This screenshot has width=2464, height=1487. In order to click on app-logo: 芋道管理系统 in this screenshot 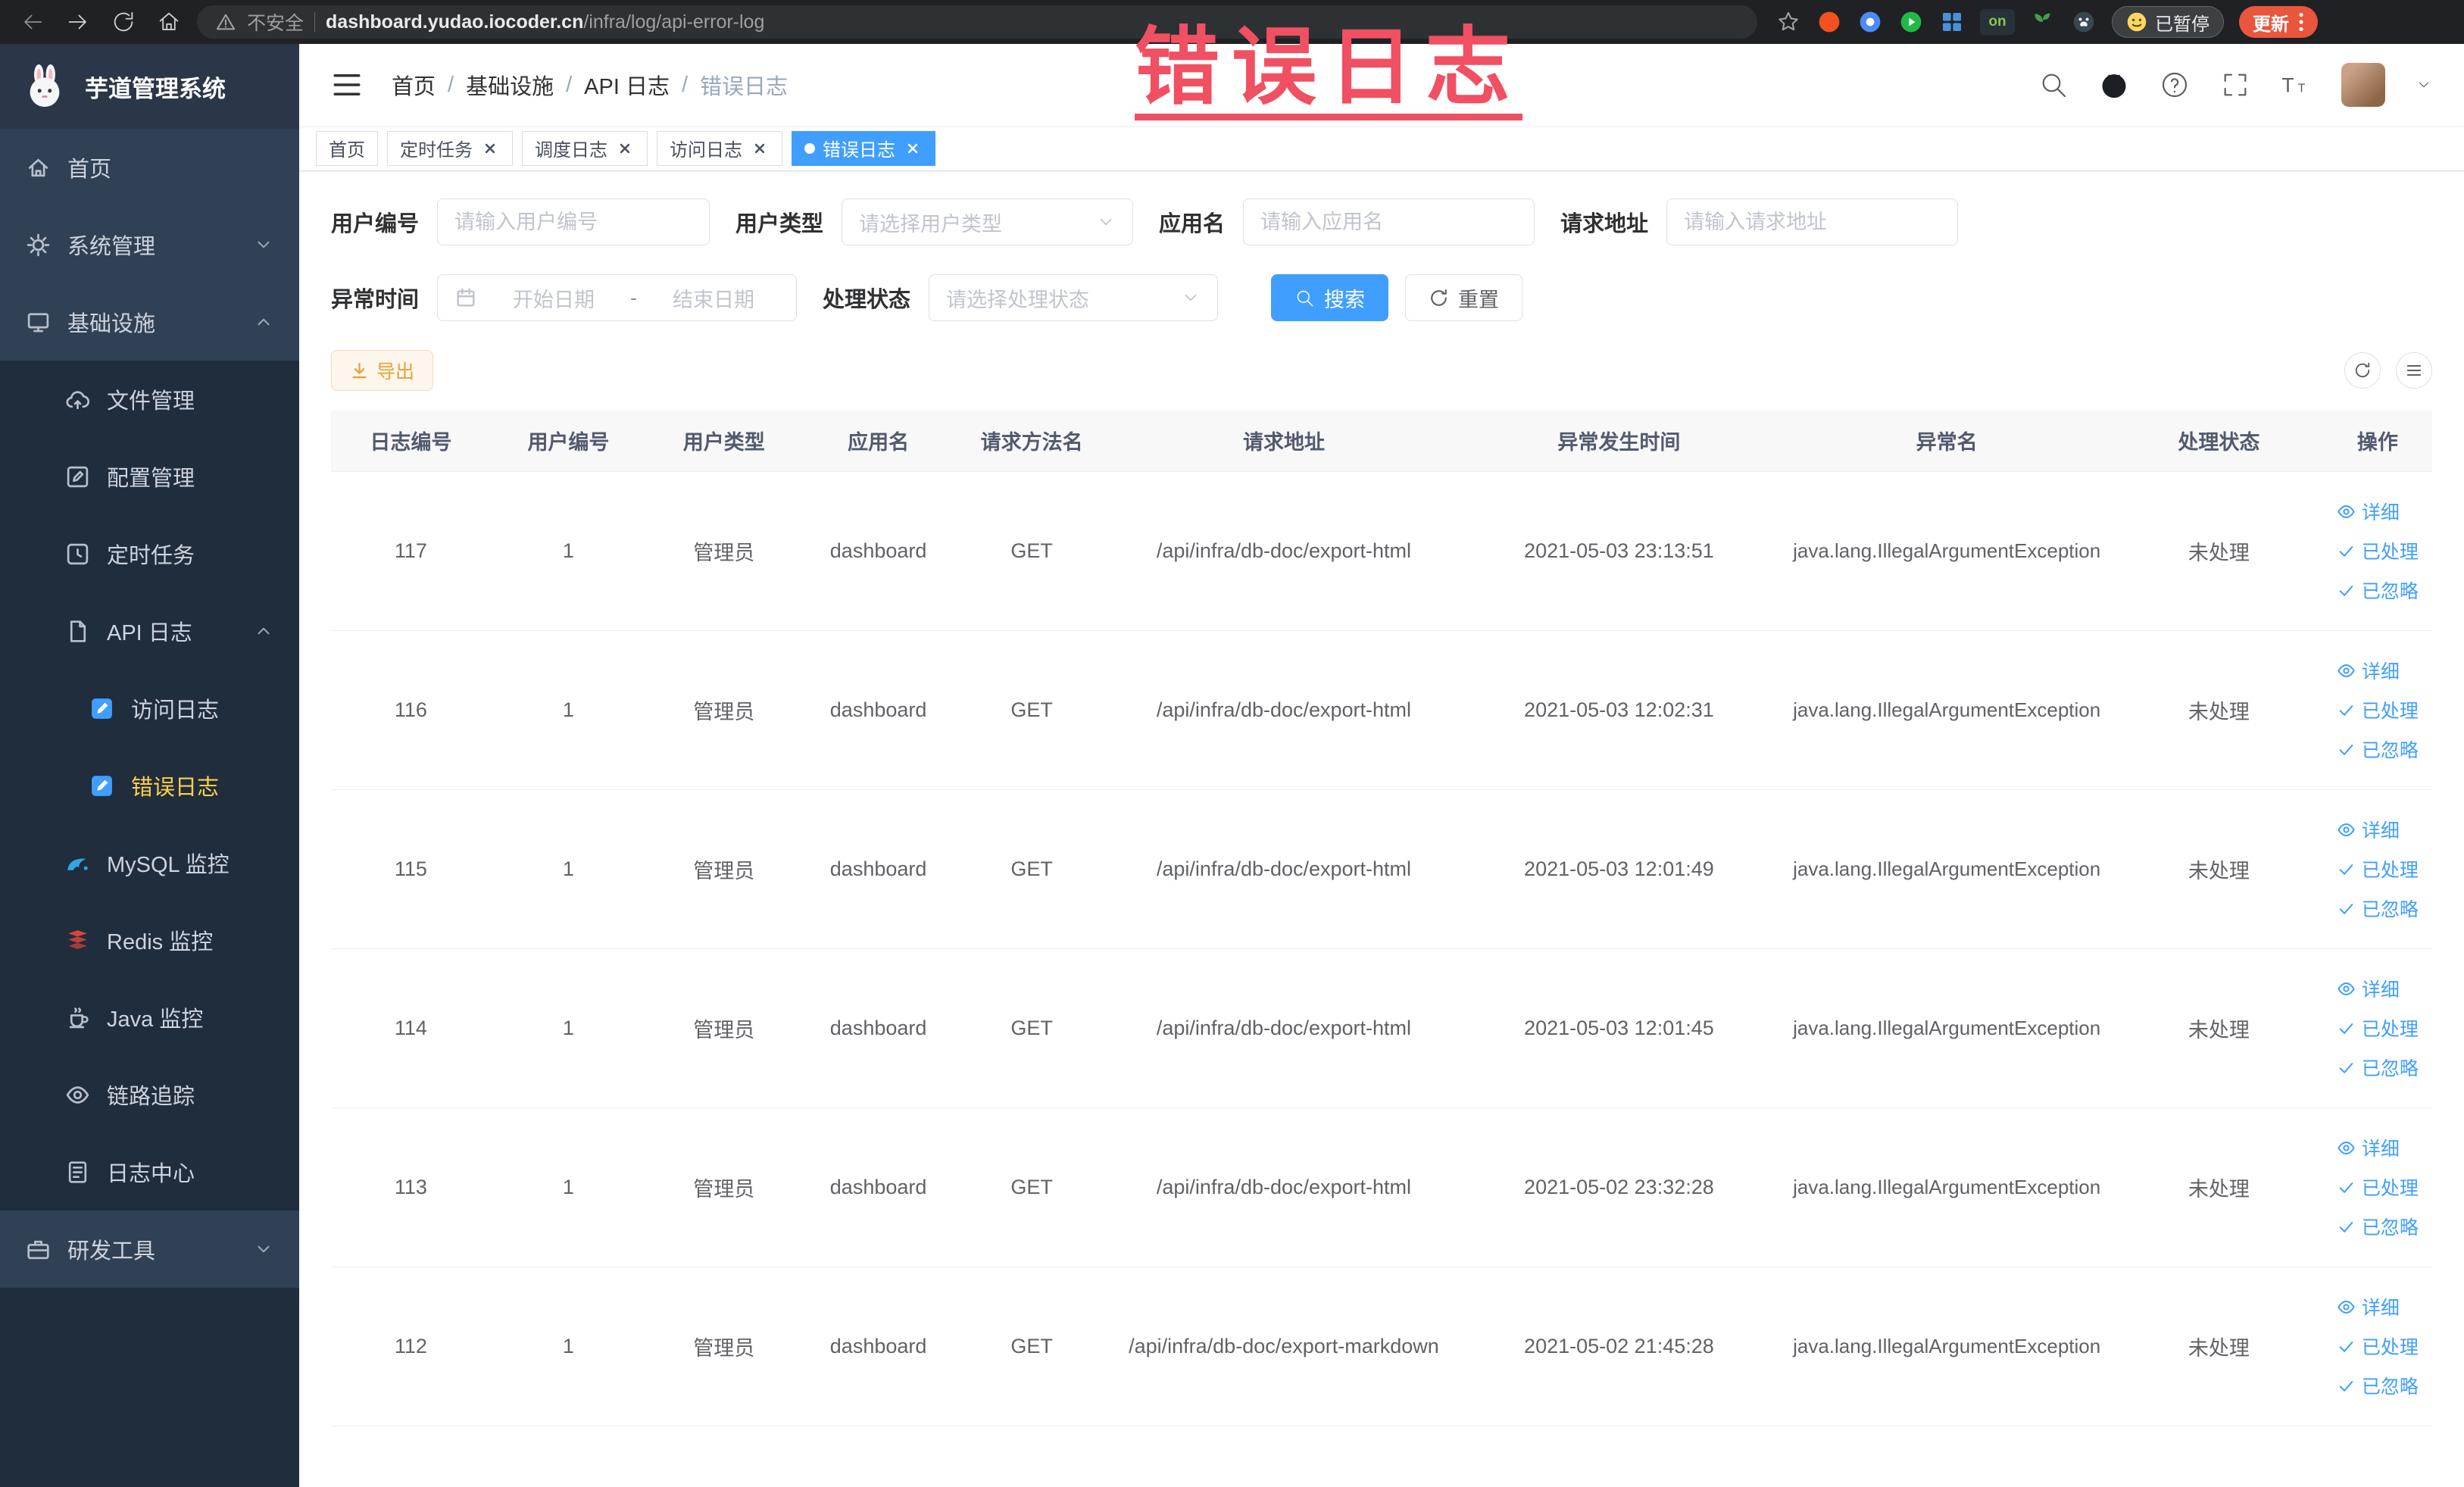, I will do `click(149, 86)`.